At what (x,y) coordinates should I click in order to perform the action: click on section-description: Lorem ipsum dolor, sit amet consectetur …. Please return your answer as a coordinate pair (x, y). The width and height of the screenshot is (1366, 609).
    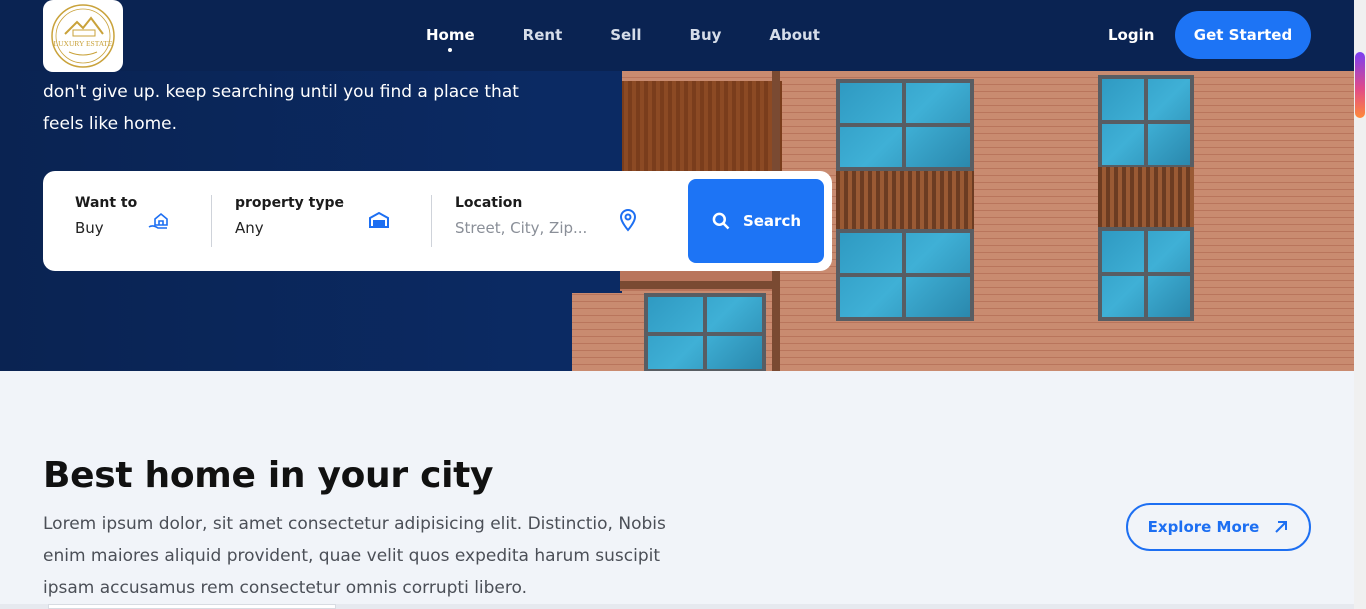
    Looking at the image, I should click on (354, 556).